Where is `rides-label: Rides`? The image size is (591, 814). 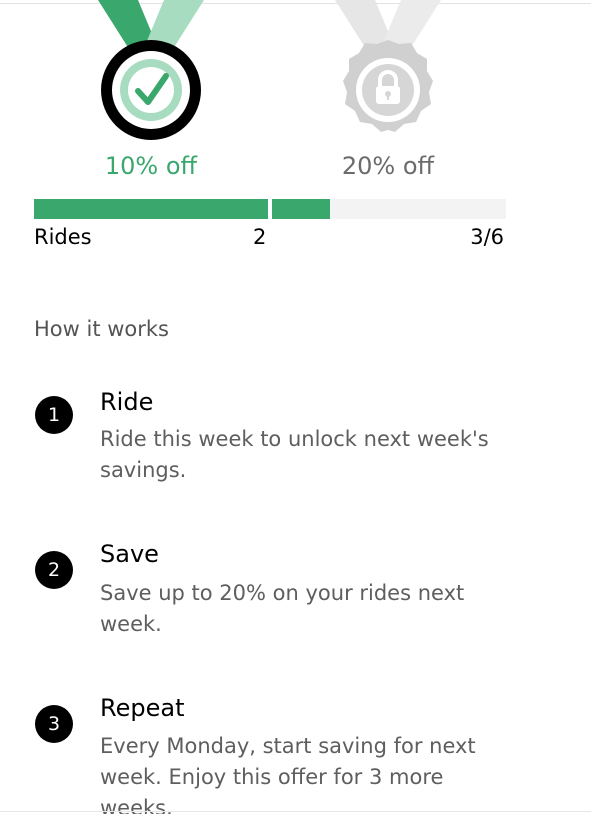
rides-label: Rides is located at coordinates (63, 237).